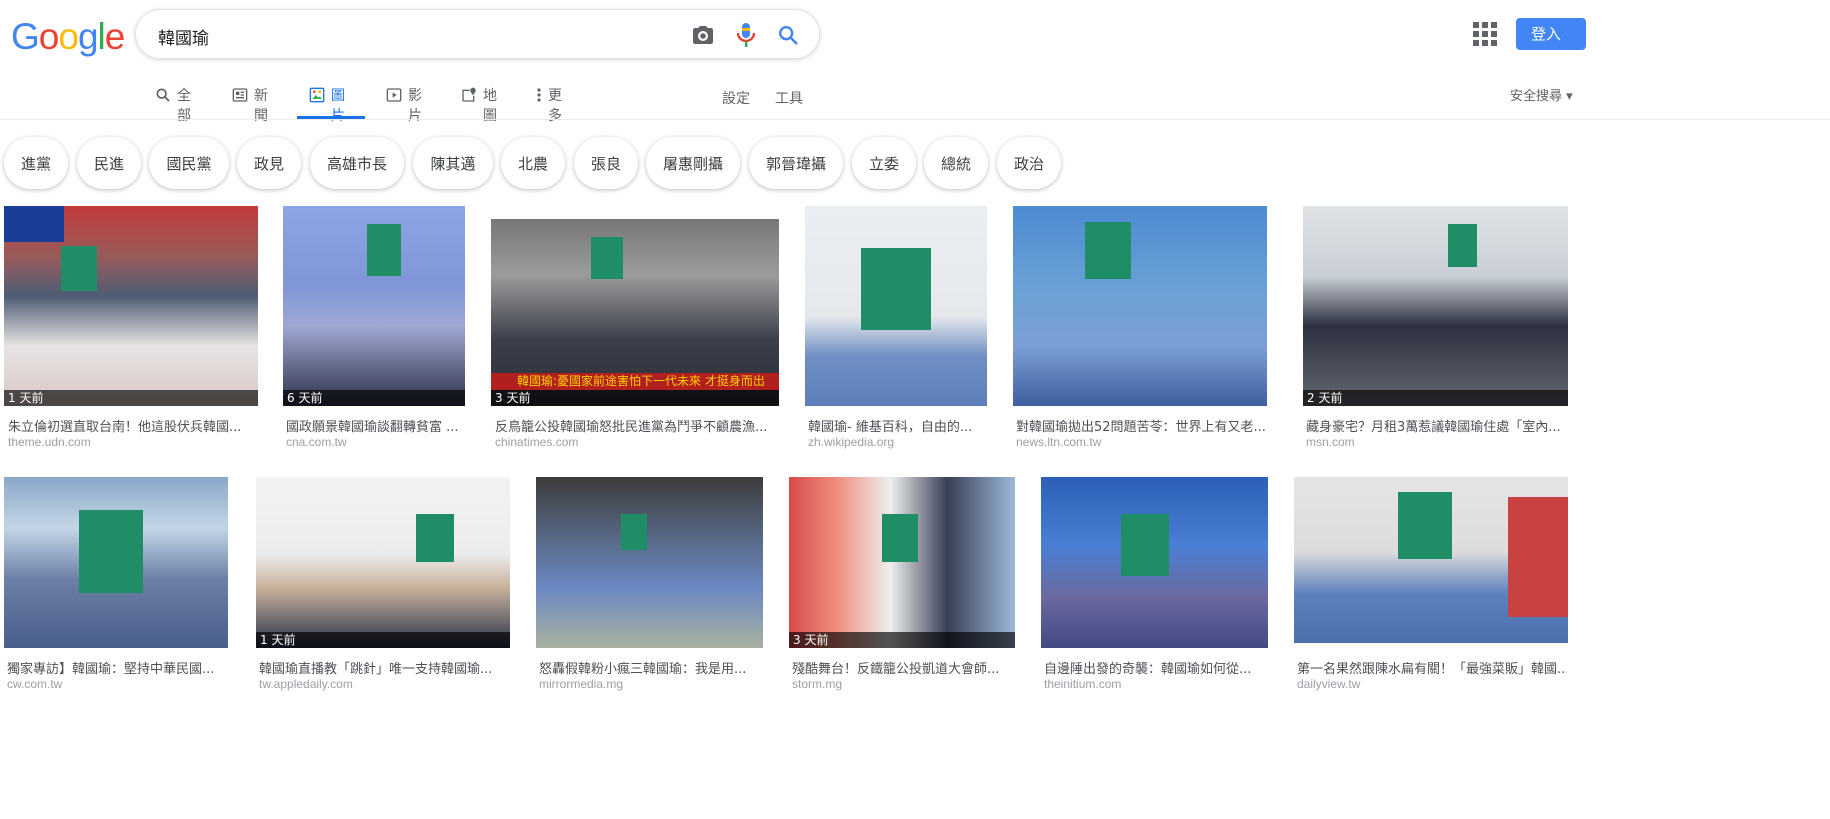  I want to click on apps-grid-icon, so click(1485, 34).